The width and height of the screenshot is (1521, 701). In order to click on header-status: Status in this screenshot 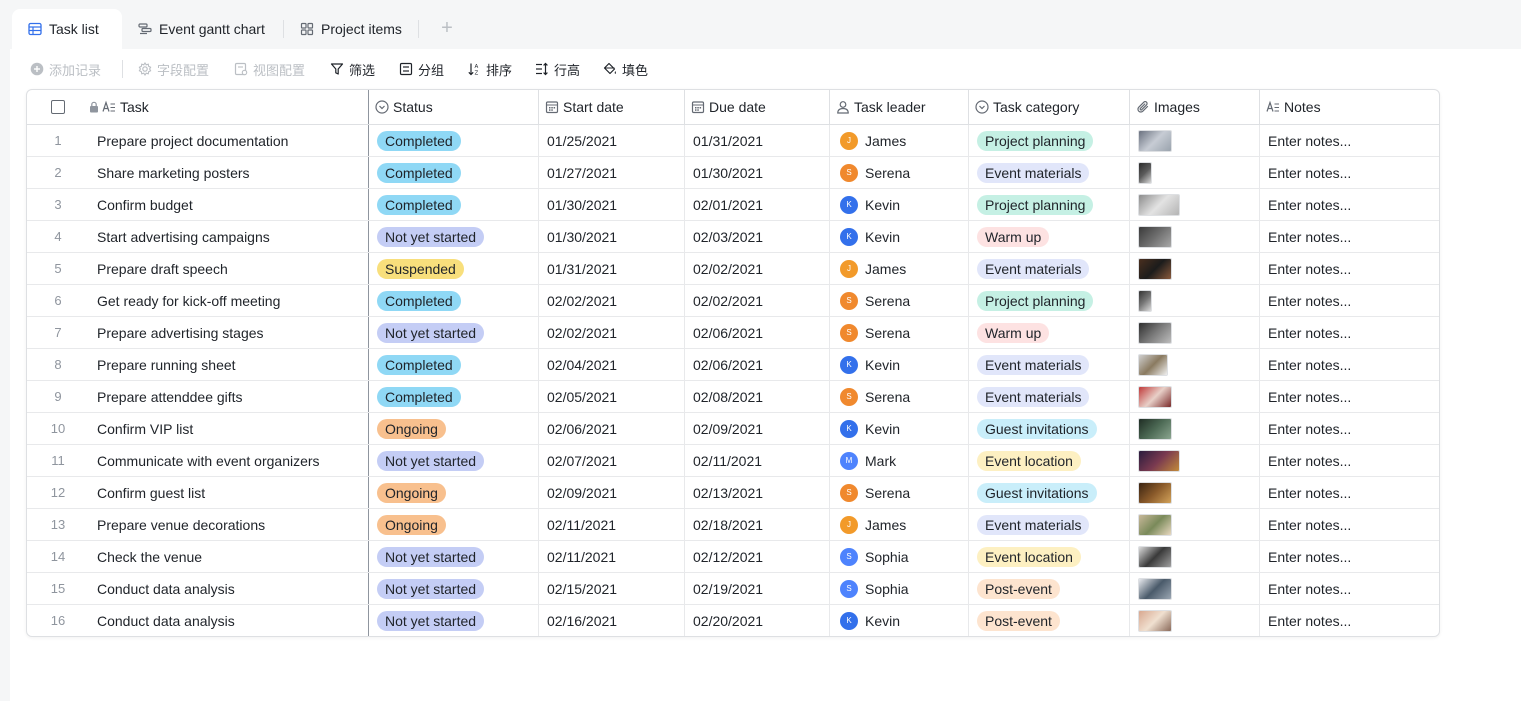, I will do `click(454, 107)`.